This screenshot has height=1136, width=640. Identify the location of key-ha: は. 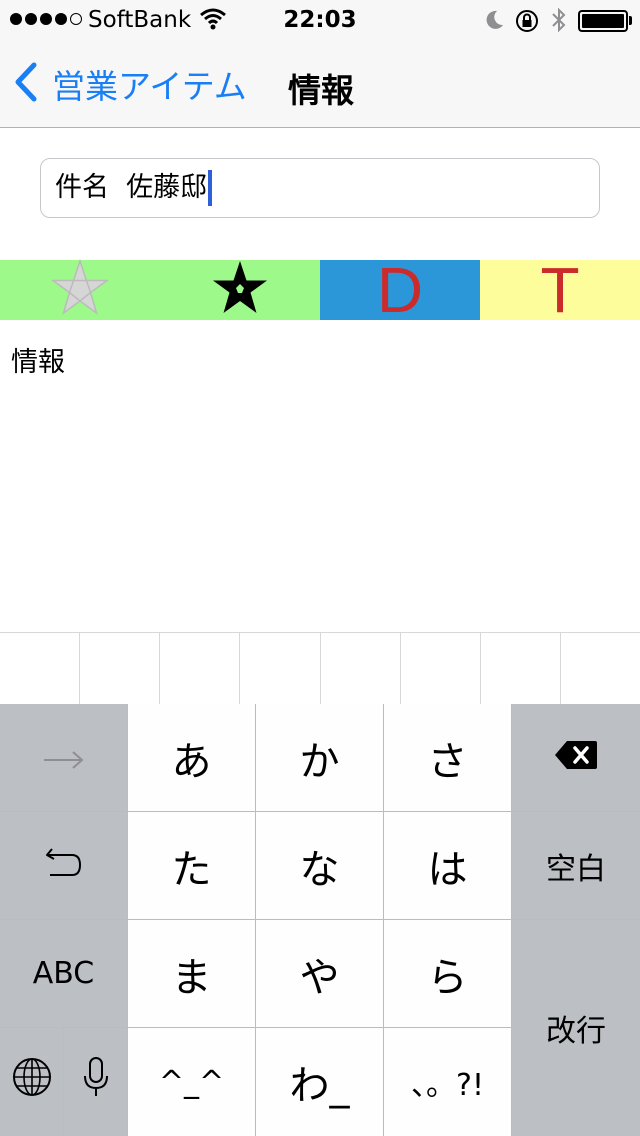
(447, 865).